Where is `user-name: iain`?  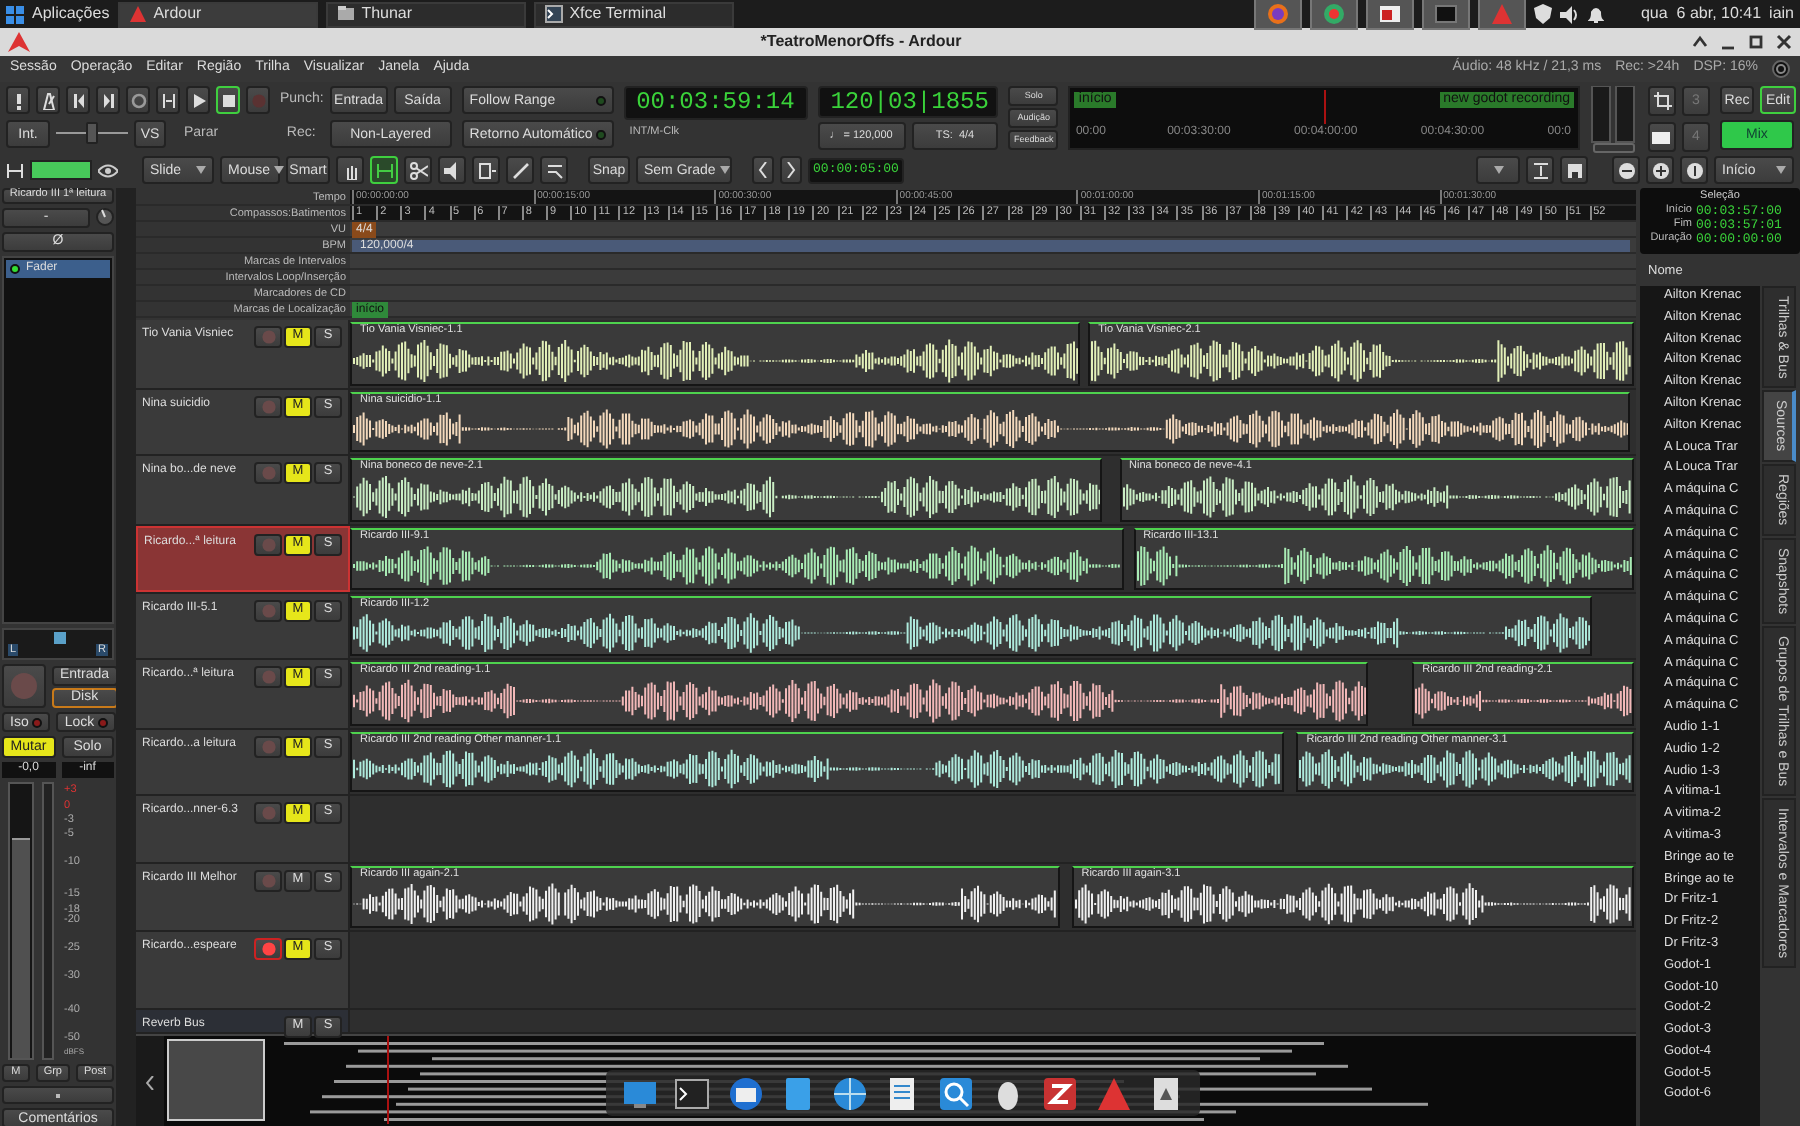 user-name: iain is located at coordinates (1781, 14).